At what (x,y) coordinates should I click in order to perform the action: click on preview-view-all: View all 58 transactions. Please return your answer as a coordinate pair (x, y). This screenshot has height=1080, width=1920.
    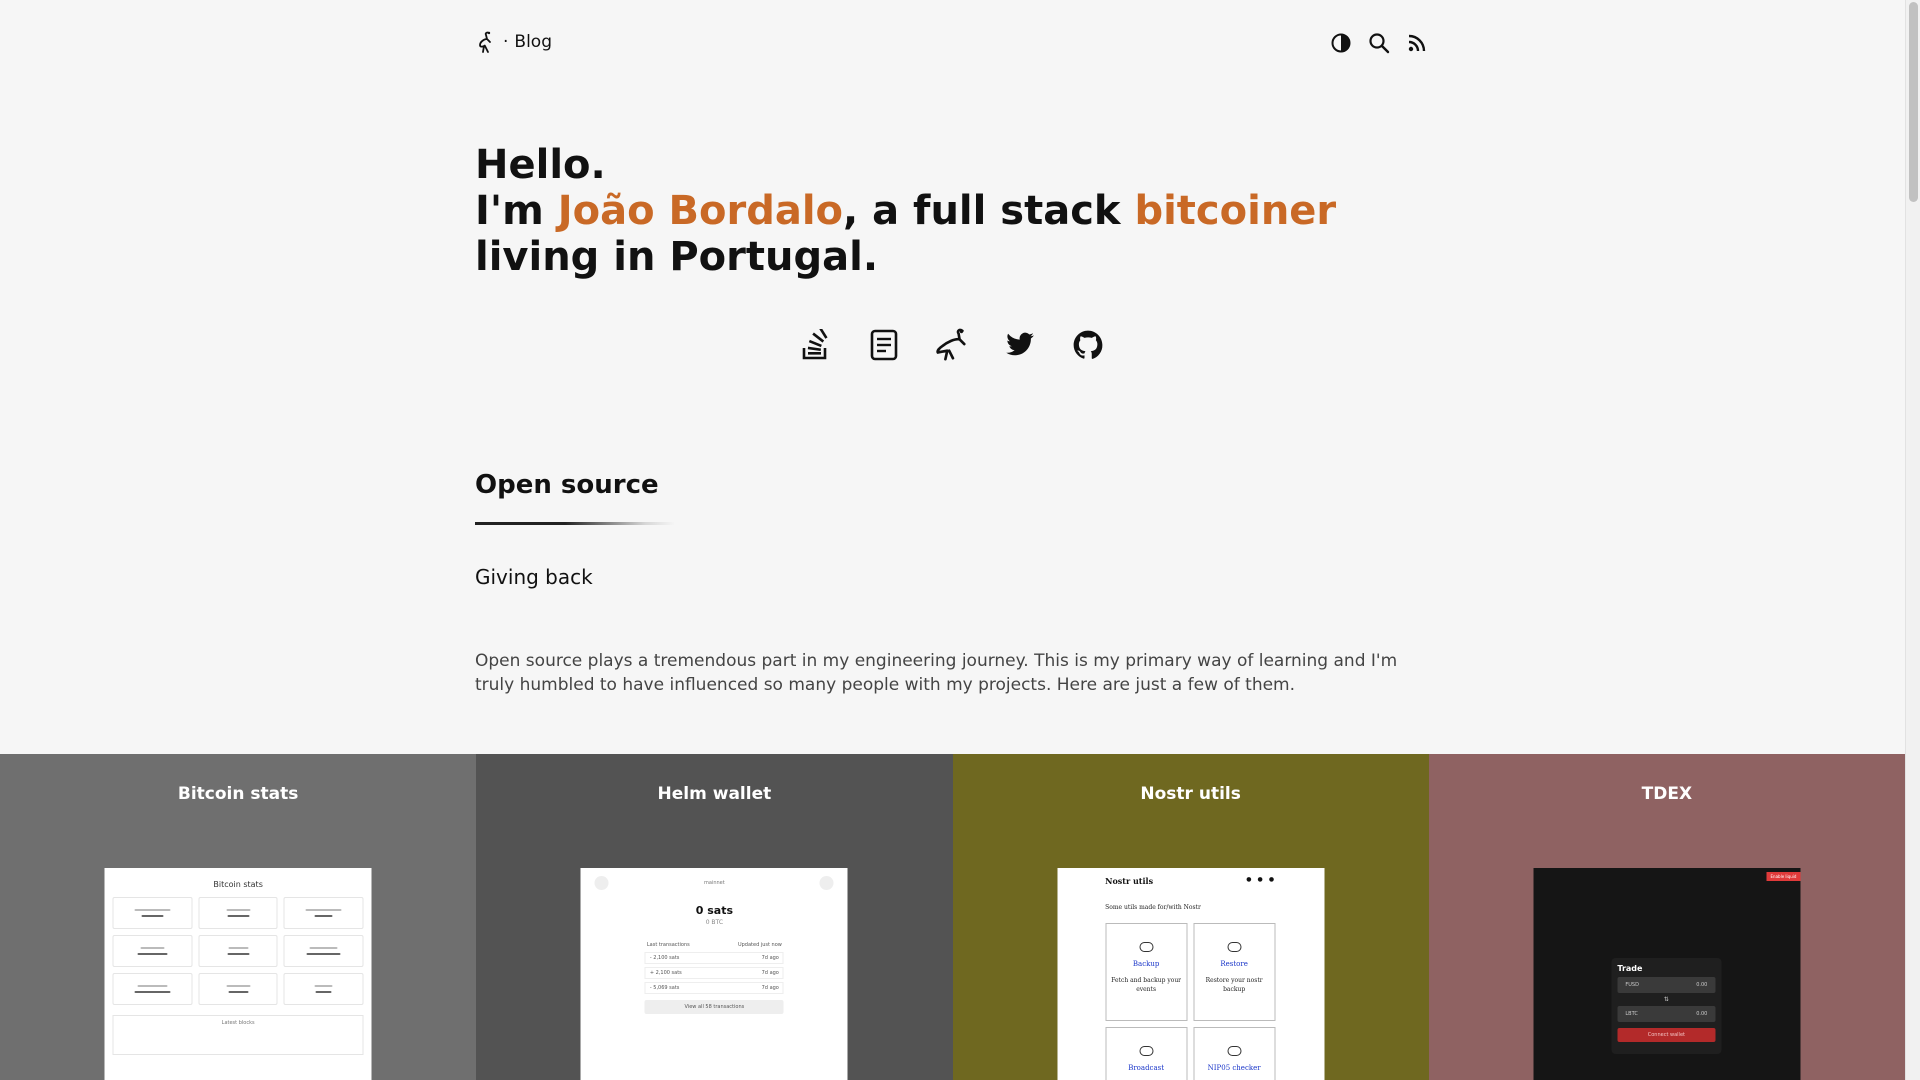
    Looking at the image, I should click on (714, 1007).